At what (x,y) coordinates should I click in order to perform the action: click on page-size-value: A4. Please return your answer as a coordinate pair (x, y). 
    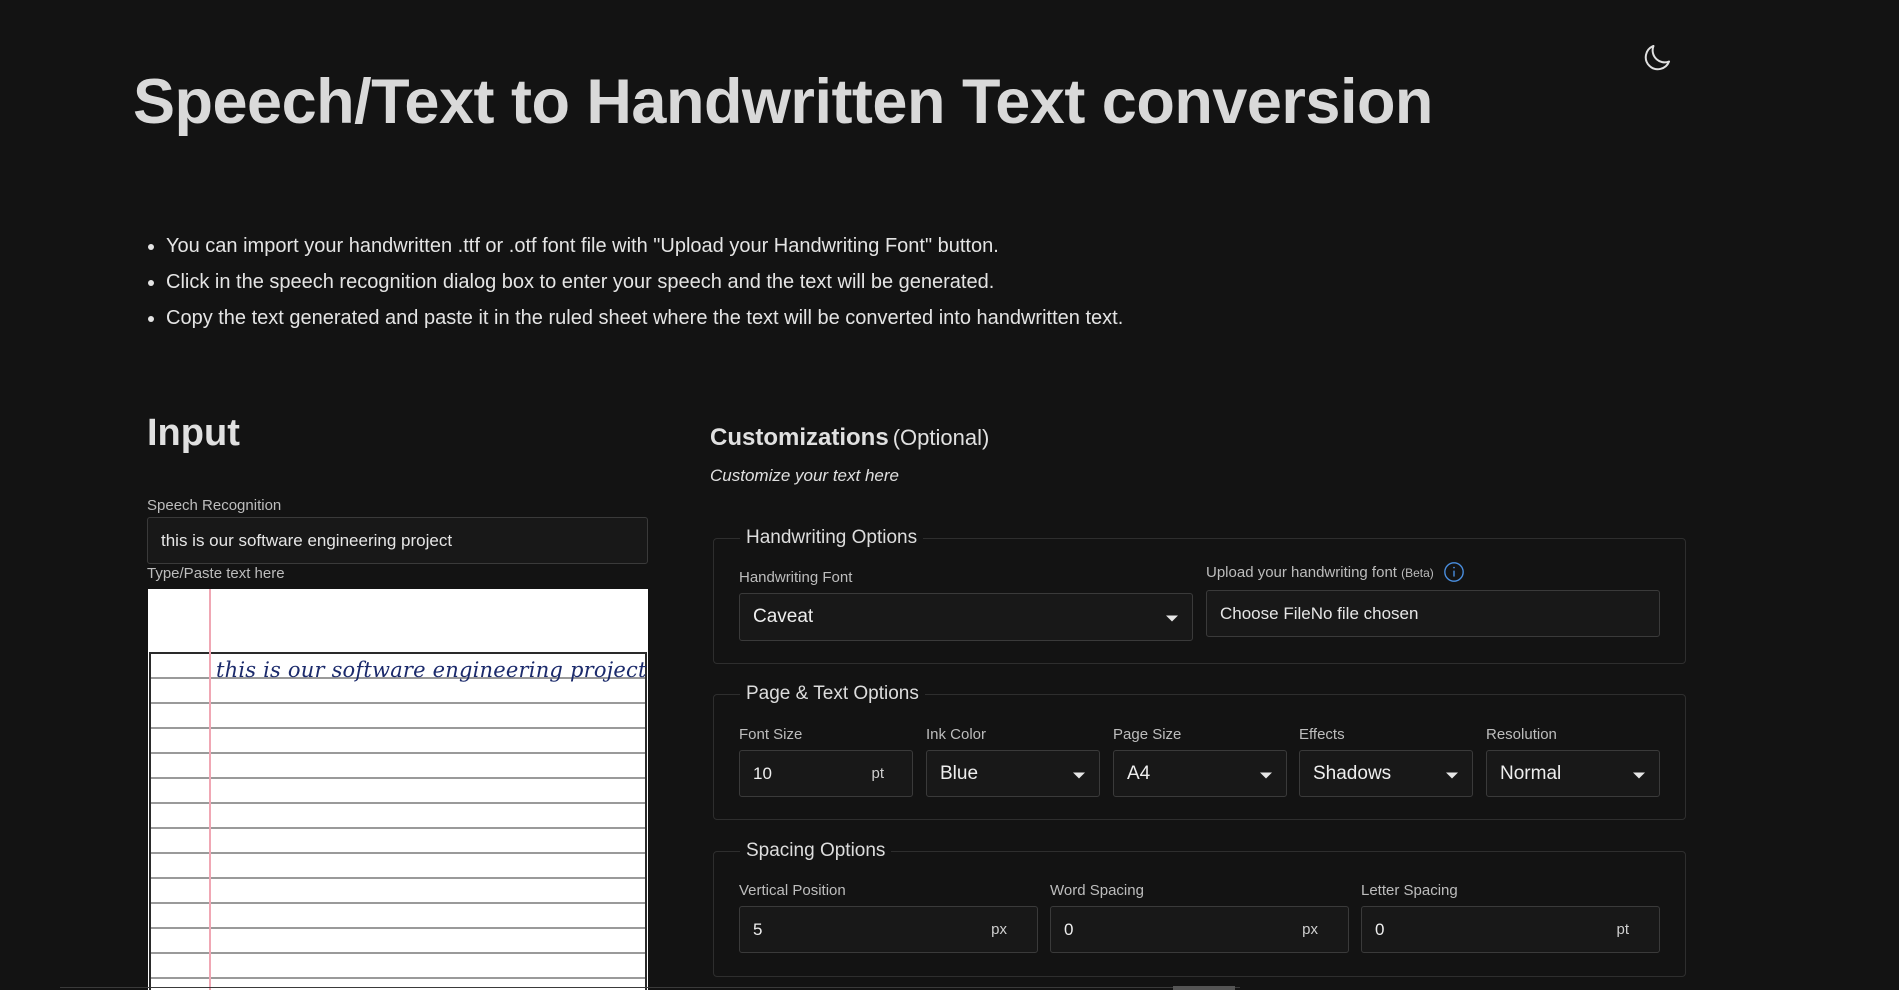
    Looking at the image, I should click on (1139, 773).